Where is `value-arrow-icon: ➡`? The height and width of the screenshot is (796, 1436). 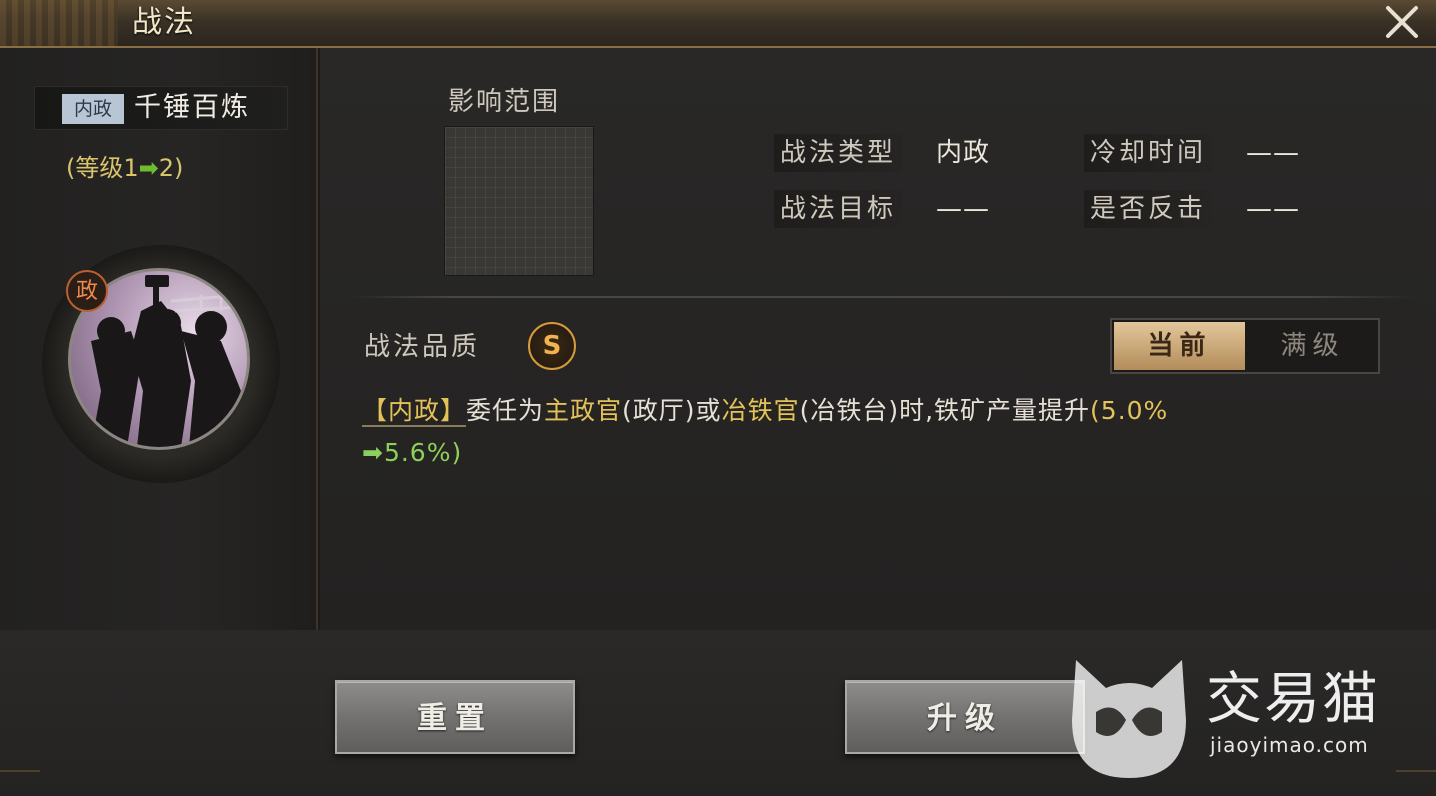 value-arrow-icon: ➡ is located at coordinates (373, 452).